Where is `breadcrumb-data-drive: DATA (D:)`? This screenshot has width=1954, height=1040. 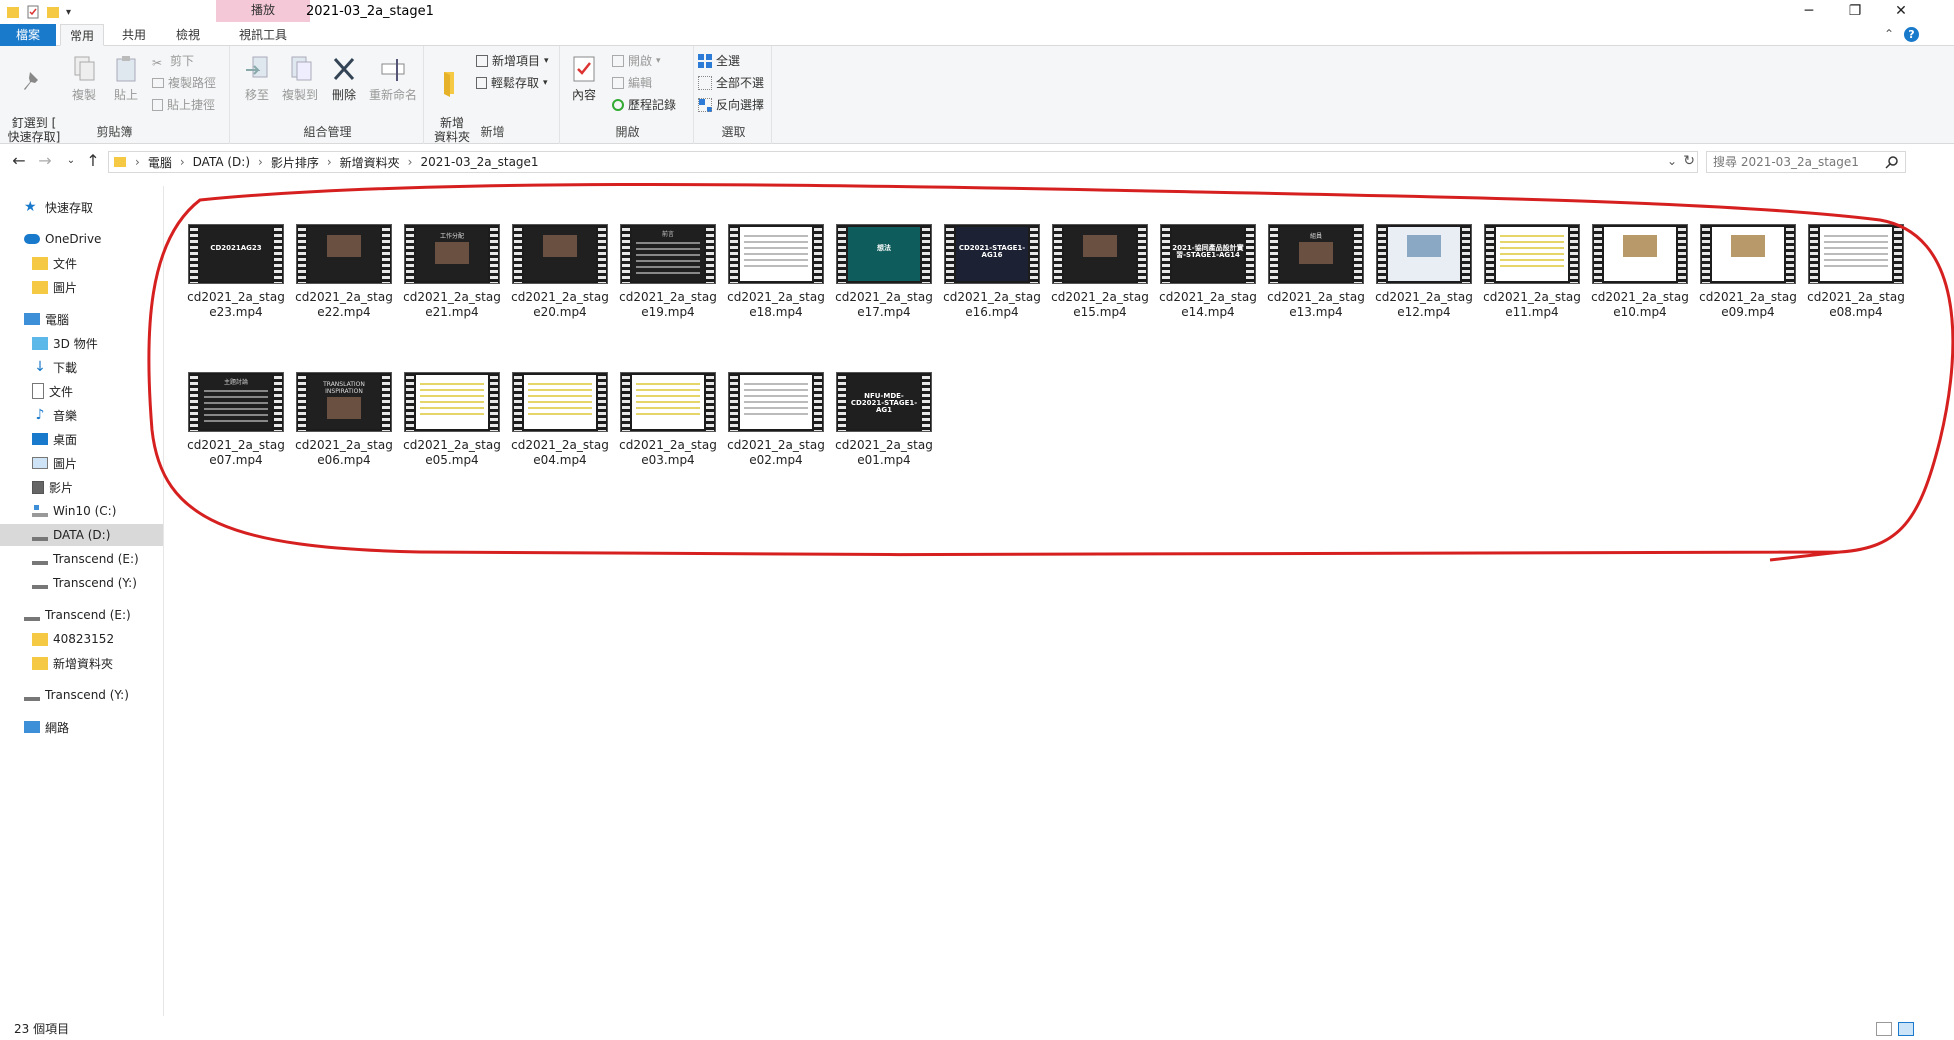 breadcrumb-data-drive: DATA (D:) is located at coordinates (221, 162).